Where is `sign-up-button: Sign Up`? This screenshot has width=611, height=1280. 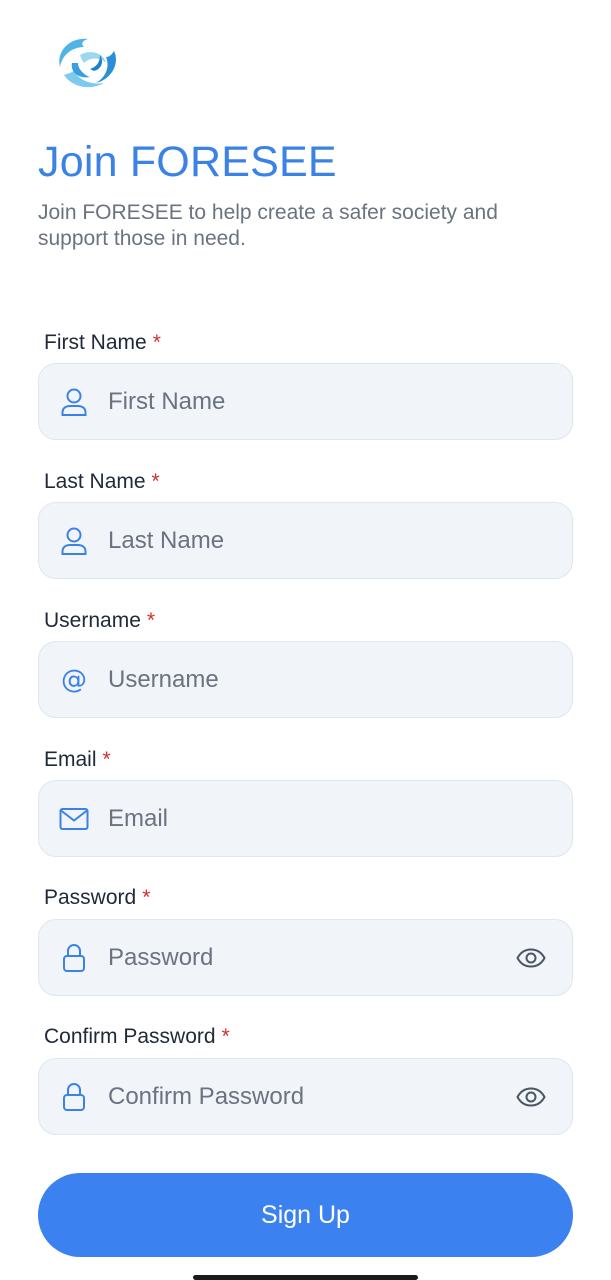 sign-up-button: Sign Up is located at coordinates (305, 1215).